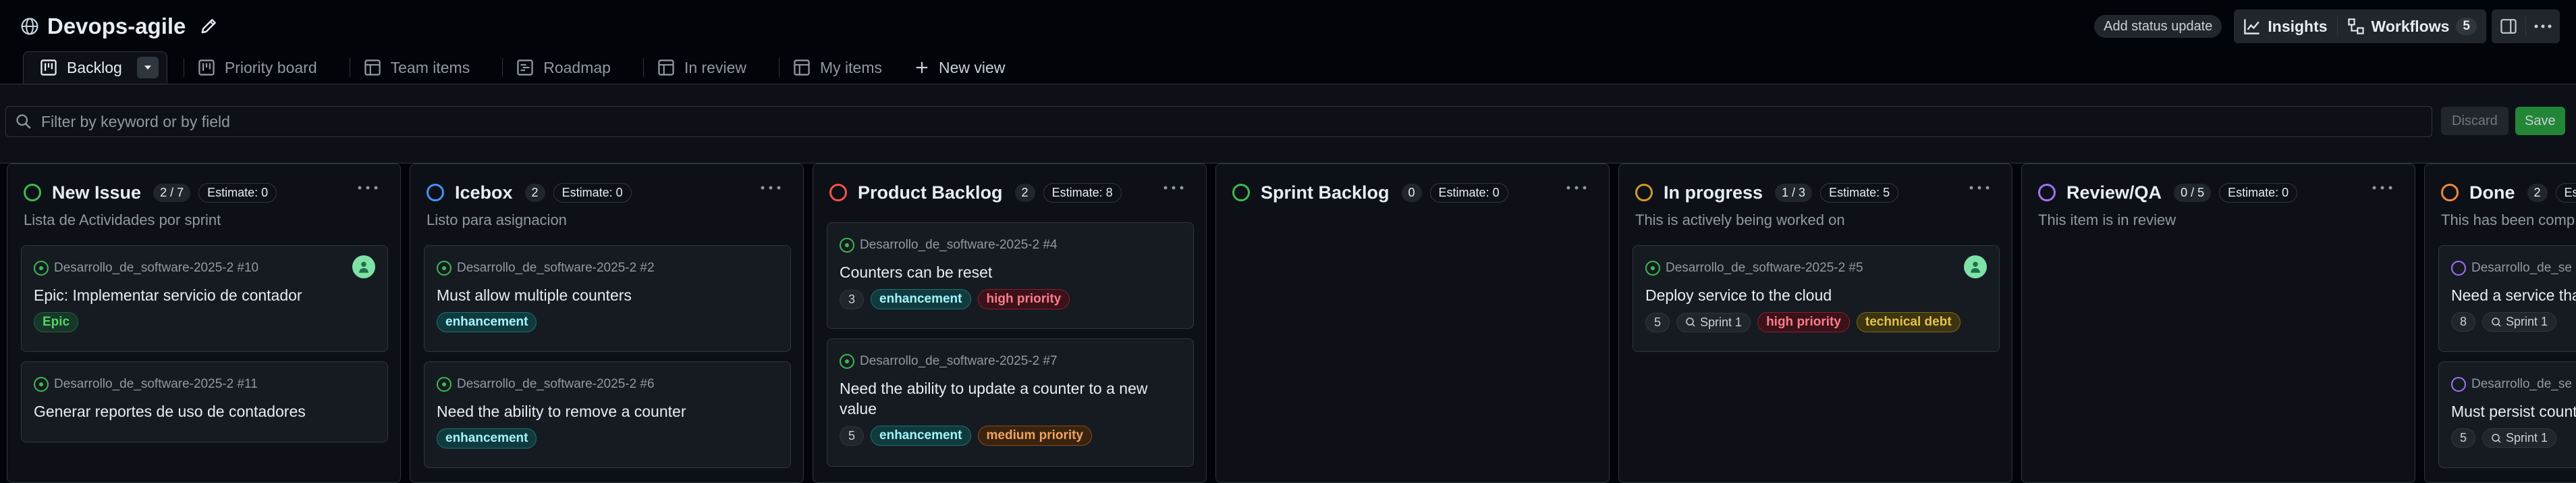 The image size is (2576, 483). What do you see at coordinates (2540, 121) in the screenshot?
I see `save-button: Save` at bounding box center [2540, 121].